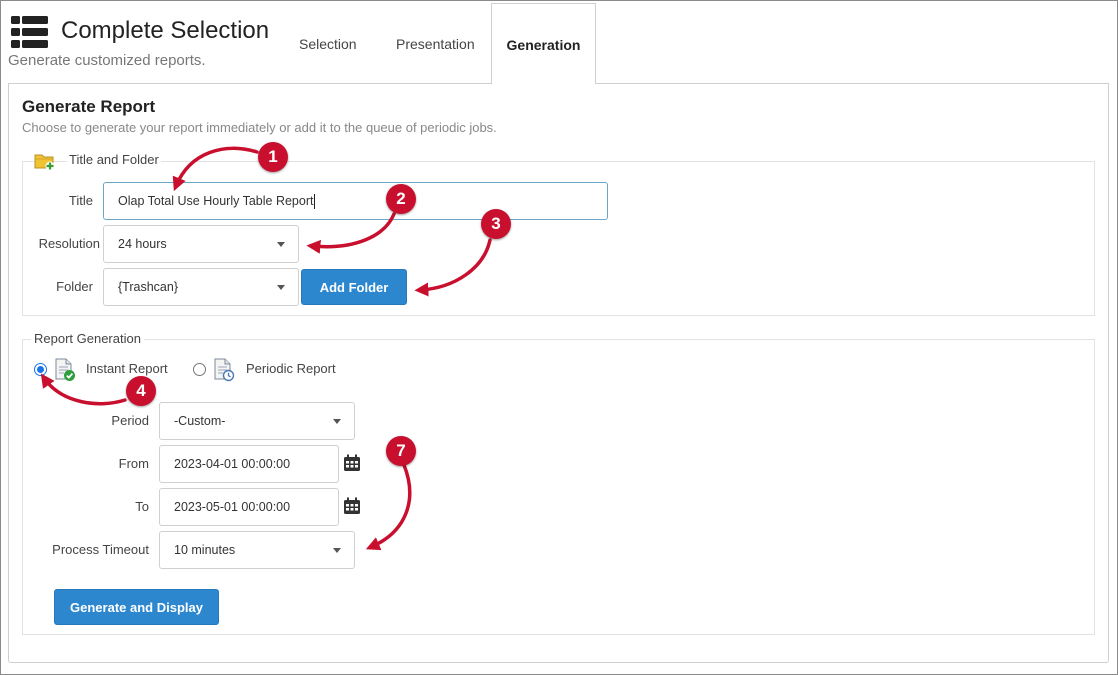 This screenshot has width=1118, height=675. I want to click on folder-select-value: {Trashcan}, so click(148, 287).